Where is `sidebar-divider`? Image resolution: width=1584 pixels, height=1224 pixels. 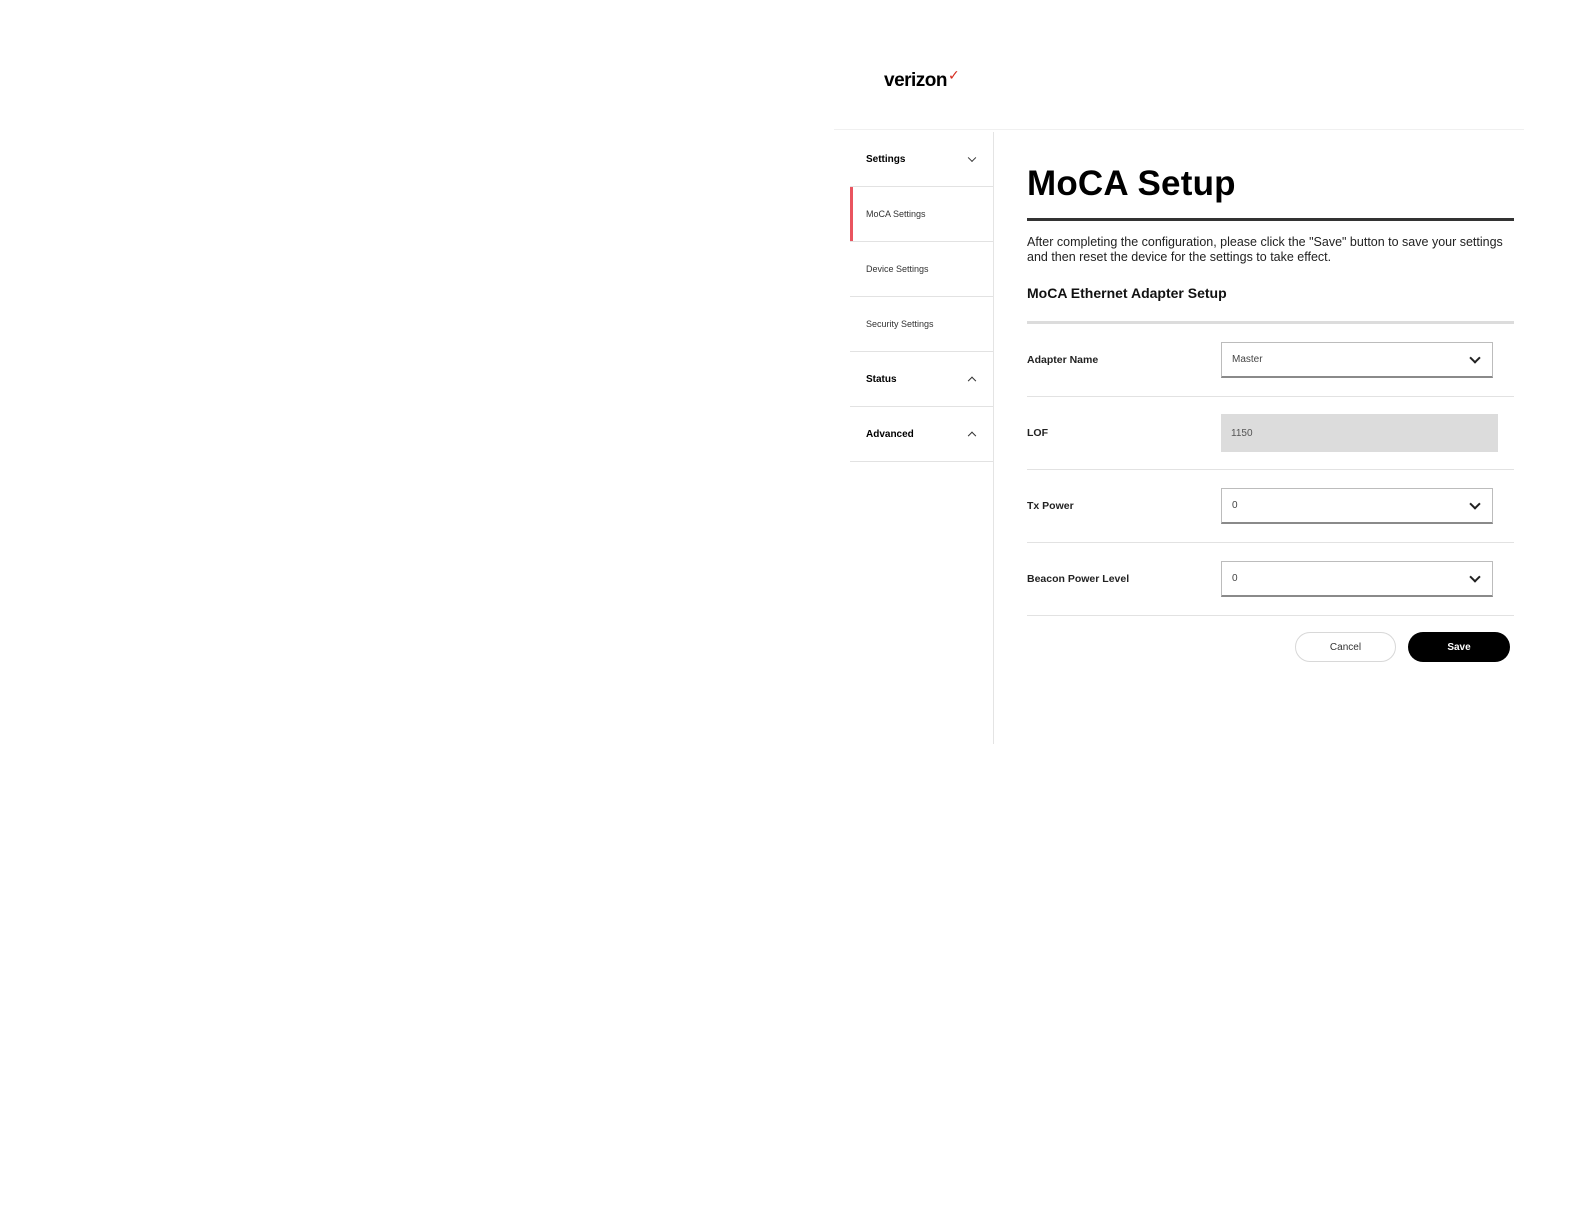 sidebar-divider is located at coordinates (993, 438).